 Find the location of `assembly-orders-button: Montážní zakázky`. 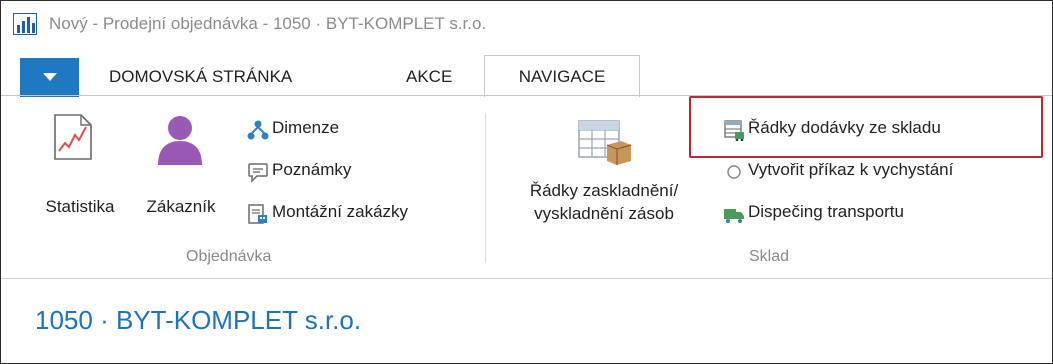

assembly-orders-button: Montážní zakázky is located at coordinates (362, 214).